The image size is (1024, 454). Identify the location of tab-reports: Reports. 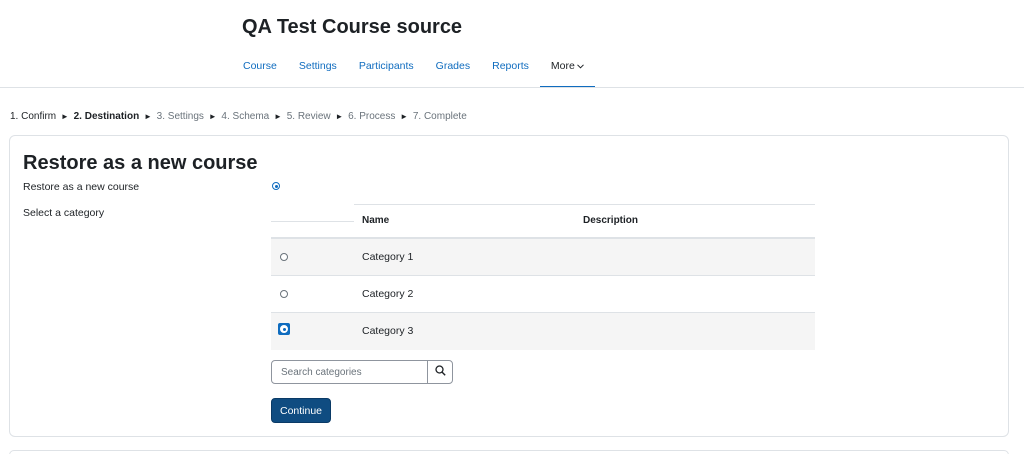
(510, 69).